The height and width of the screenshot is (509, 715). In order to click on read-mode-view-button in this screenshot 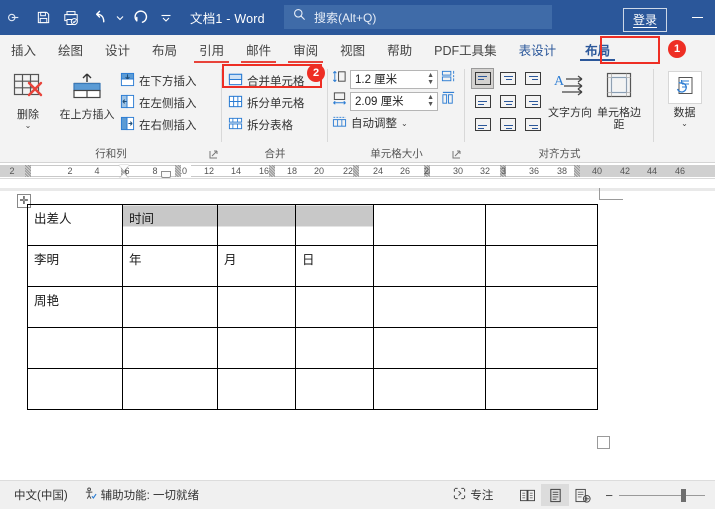, I will do `click(527, 495)`.